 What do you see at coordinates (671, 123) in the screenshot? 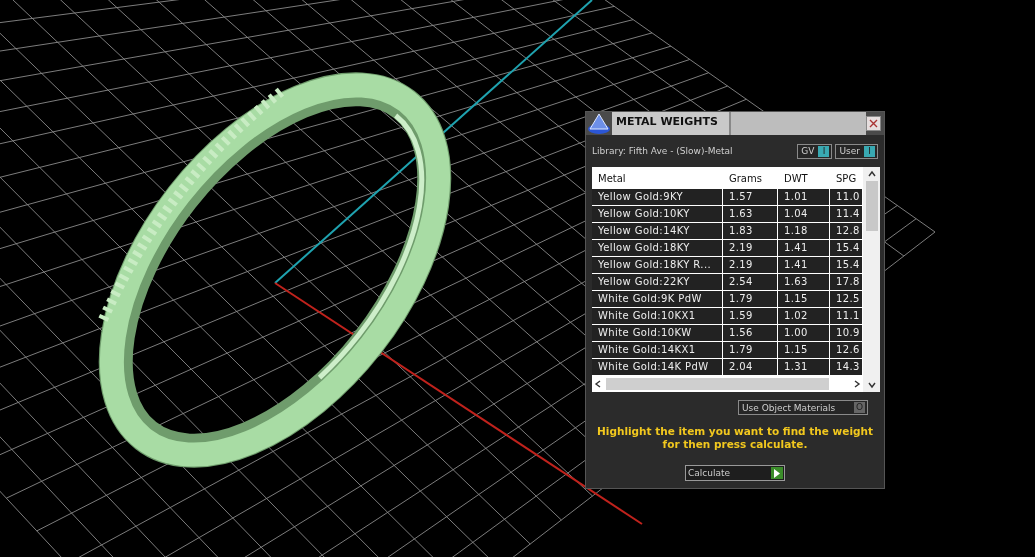
I see `window-title: METAL WEIGHTS` at bounding box center [671, 123].